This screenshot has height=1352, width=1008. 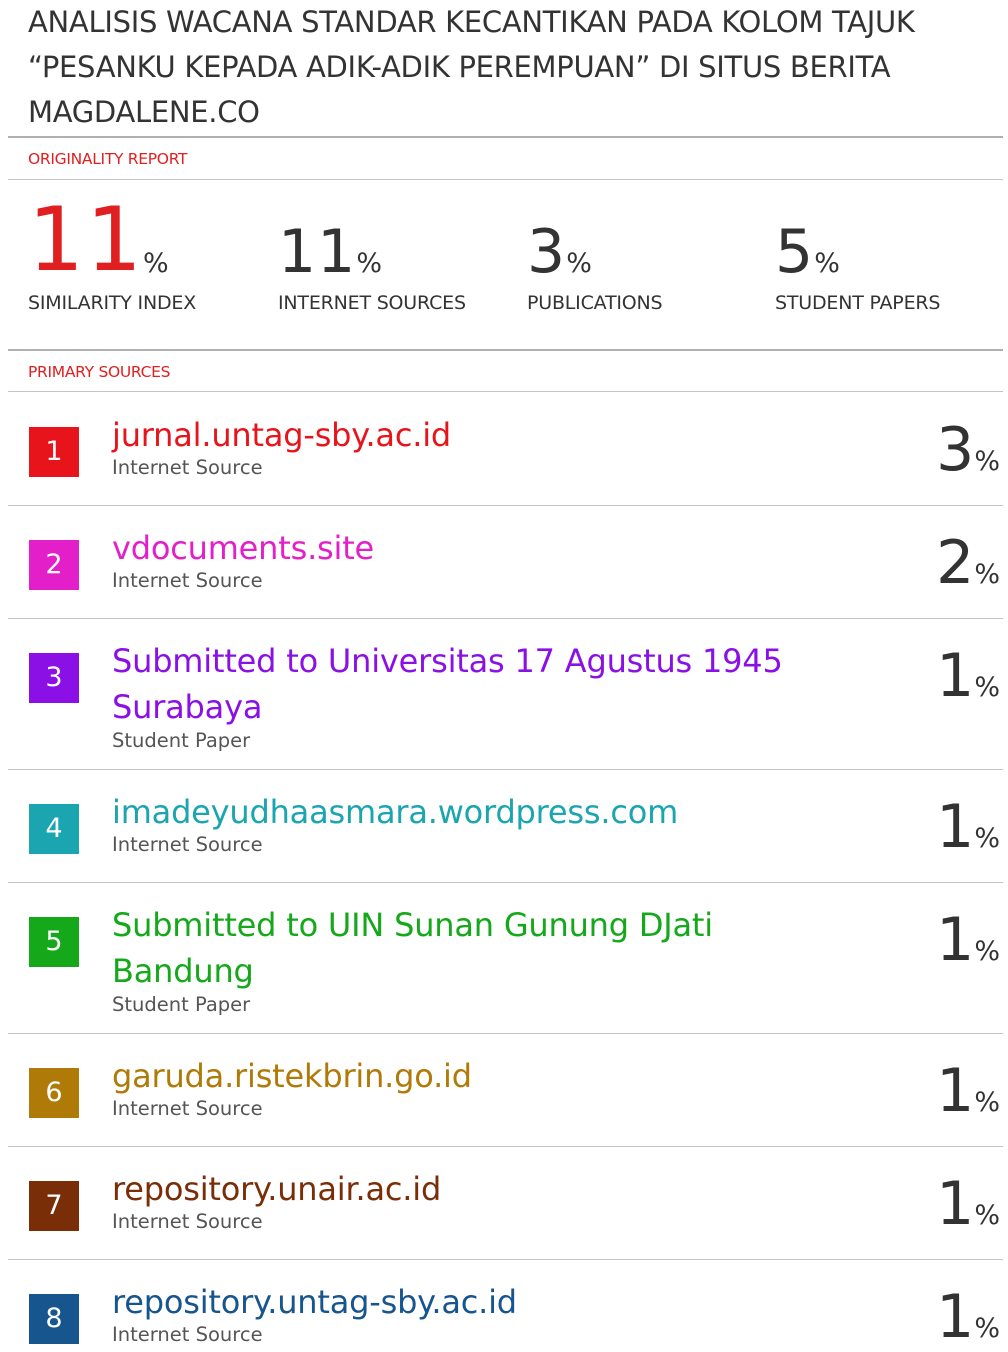 What do you see at coordinates (795, 252) in the screenshot?
I see `student-papers-value: 5` at bounding box center [795, 252].